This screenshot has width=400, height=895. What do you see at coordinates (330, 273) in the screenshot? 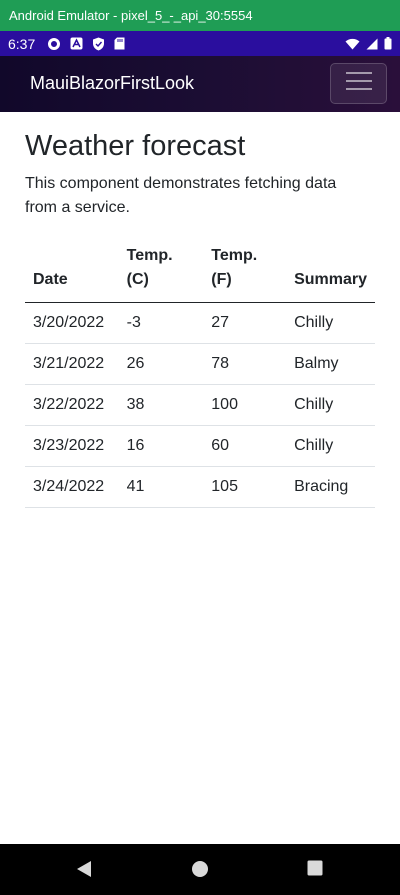
I see `header-summary: Summary` at bounding box center [330, 273].